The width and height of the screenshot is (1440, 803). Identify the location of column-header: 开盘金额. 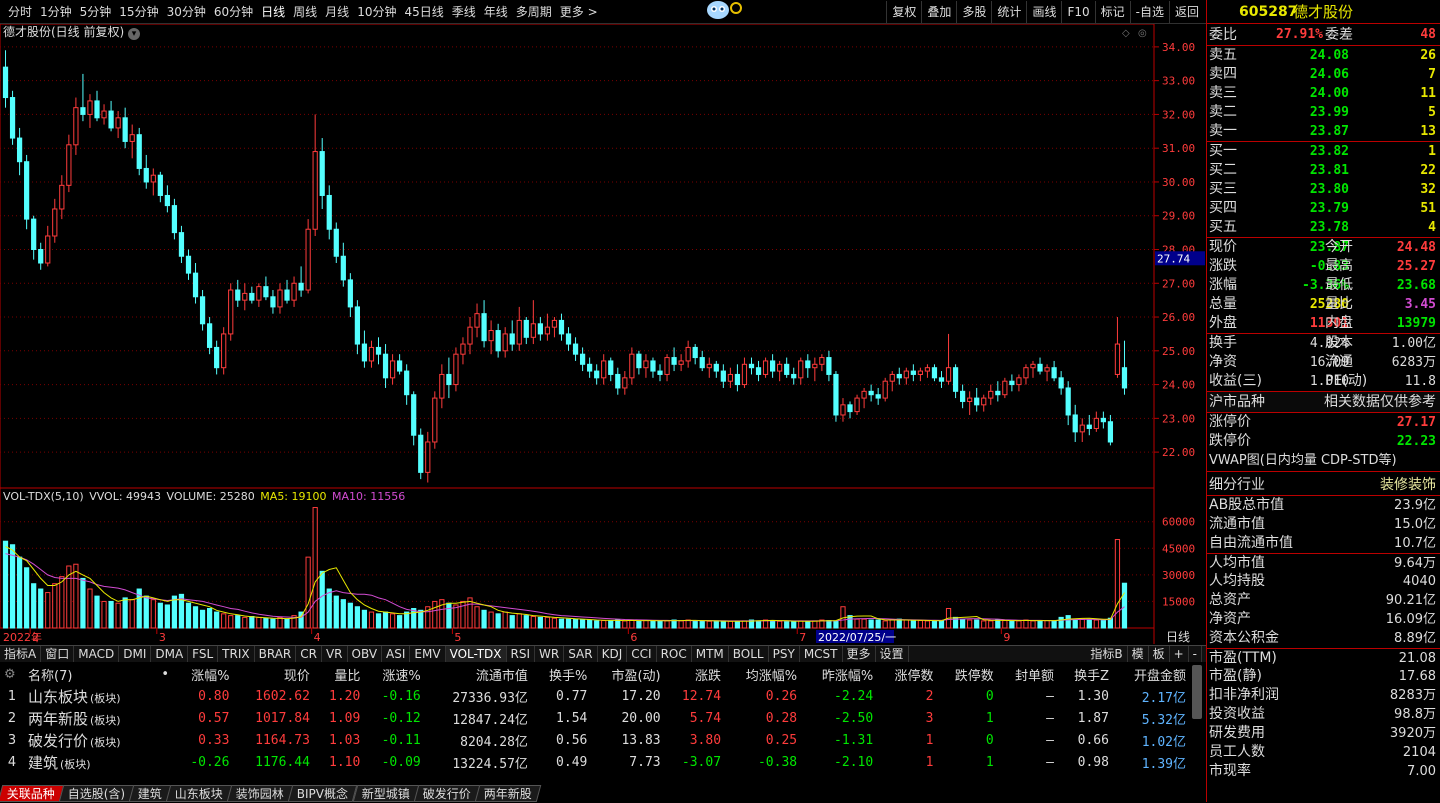
(1151, 674).